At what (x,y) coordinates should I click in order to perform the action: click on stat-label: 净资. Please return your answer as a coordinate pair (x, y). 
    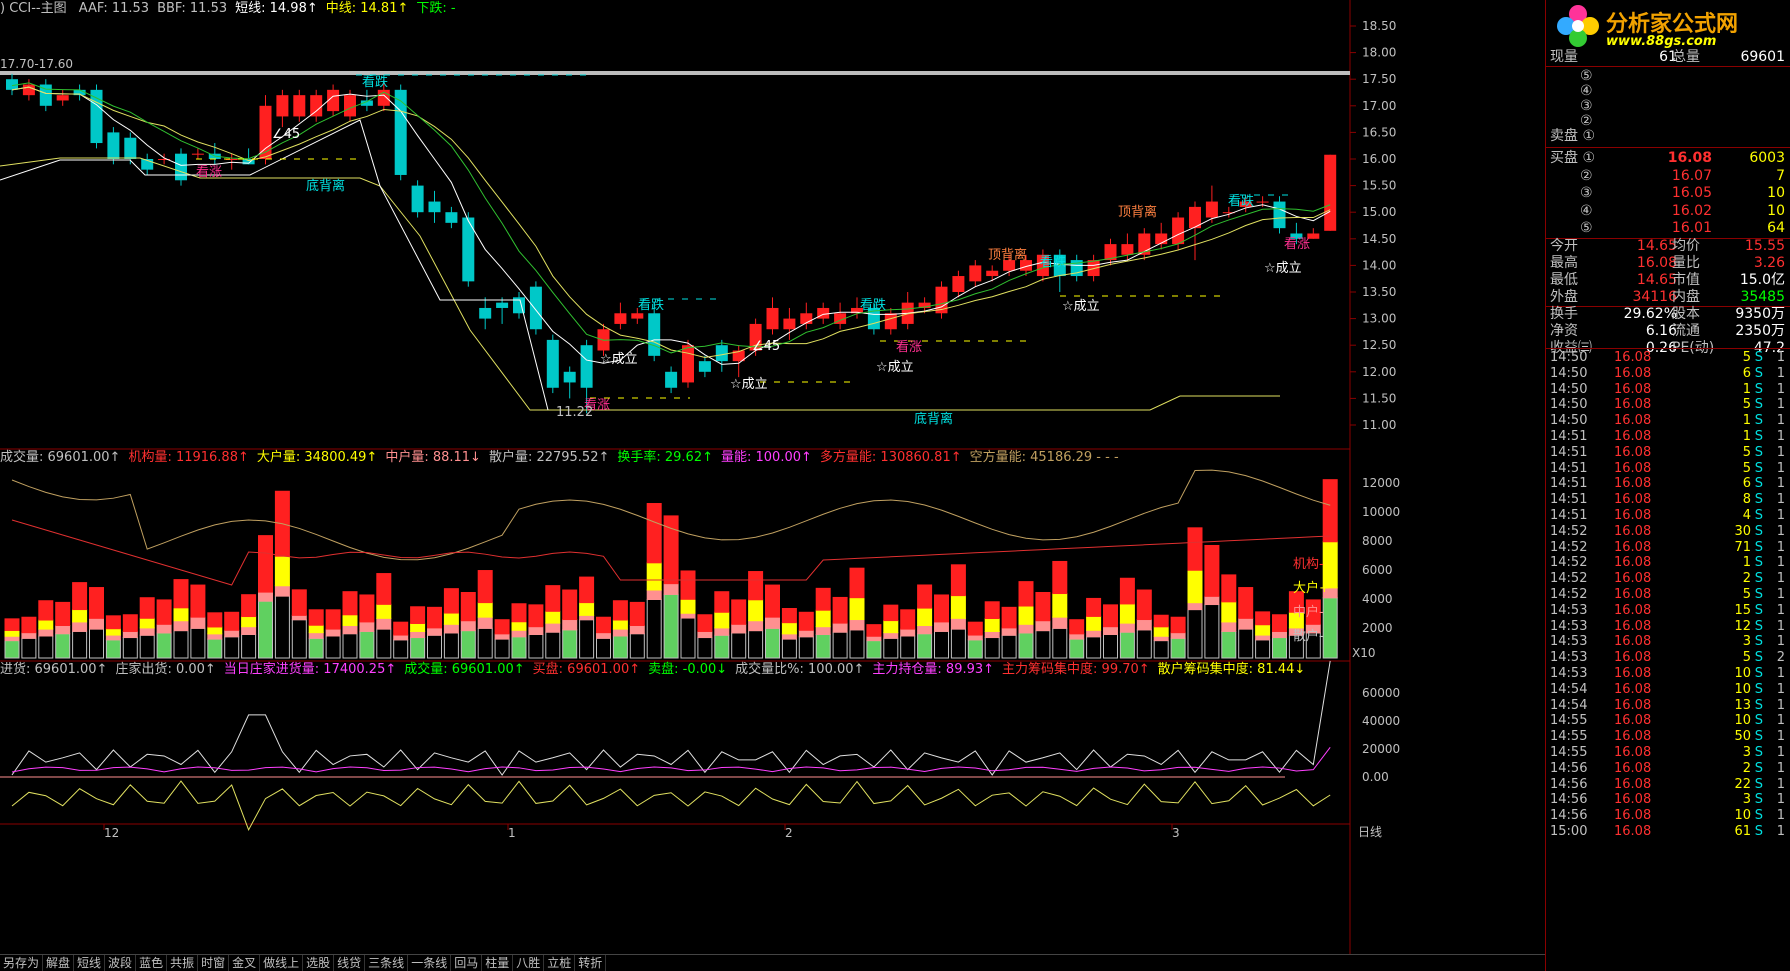
    Looking at the image, I should click on (1564, 331).